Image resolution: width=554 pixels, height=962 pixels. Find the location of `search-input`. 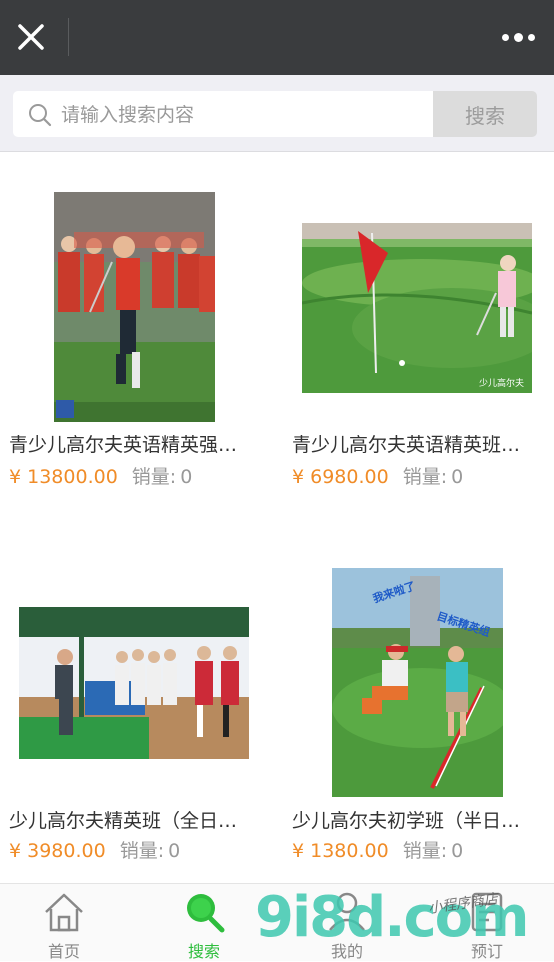

search-input is located at coordinates (246, 115).